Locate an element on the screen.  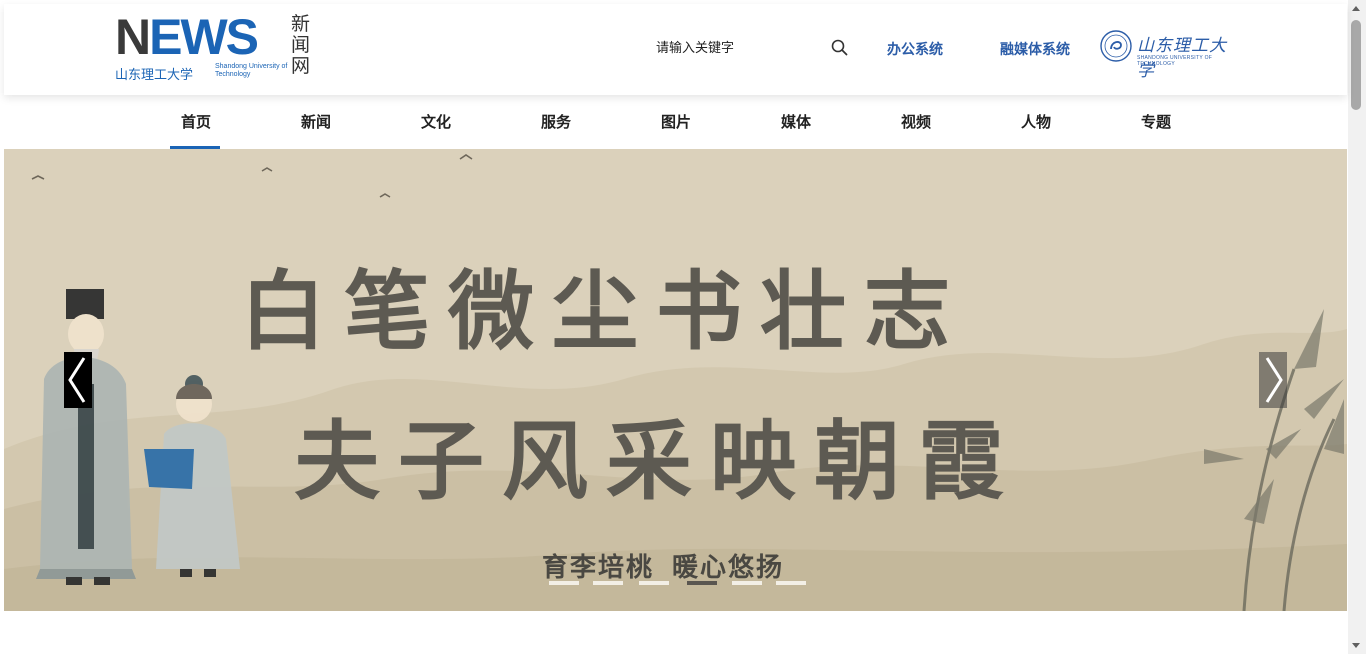
nav-item-people: 人物 is located at coordinates (1036, 122).